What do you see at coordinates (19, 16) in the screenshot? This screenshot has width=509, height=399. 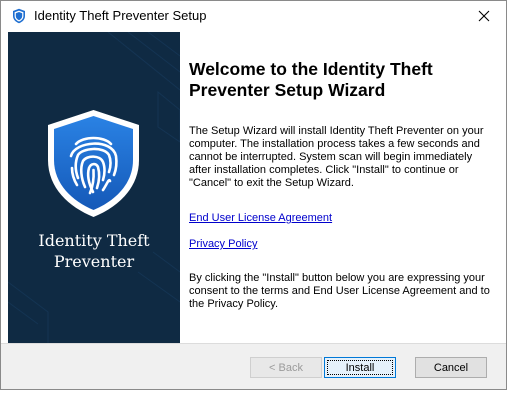 I see `shield-app-icon` at bounding box center [19, 16].